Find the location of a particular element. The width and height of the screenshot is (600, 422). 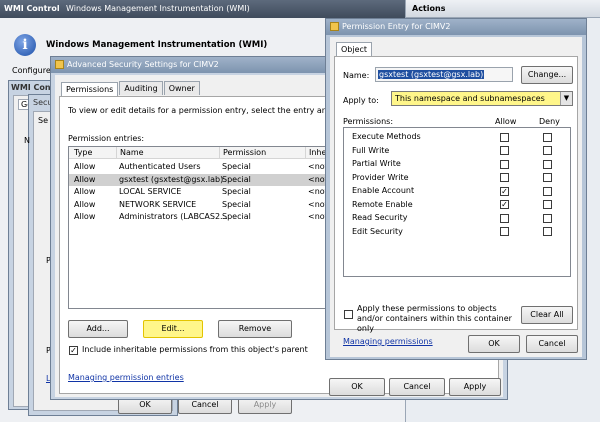

advanced-cancel-button: Cancel is located at coordinates (417, 387).